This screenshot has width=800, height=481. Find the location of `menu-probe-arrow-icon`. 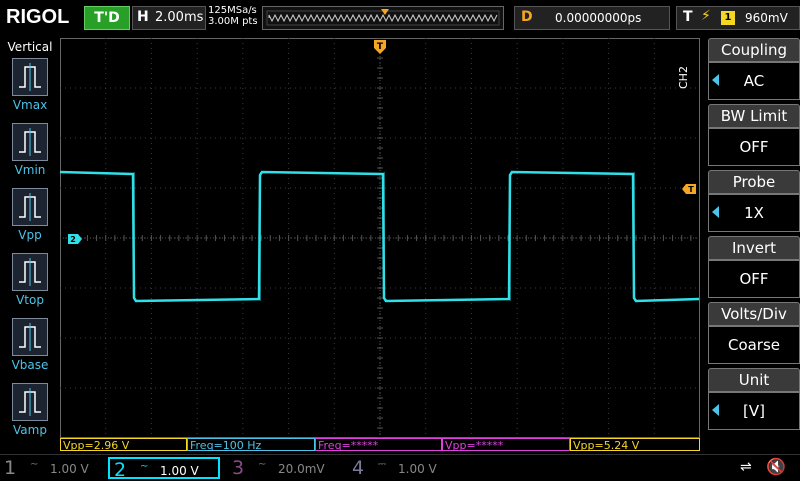

menu-probe-arrow-icon is located at coordinates (715, 212).